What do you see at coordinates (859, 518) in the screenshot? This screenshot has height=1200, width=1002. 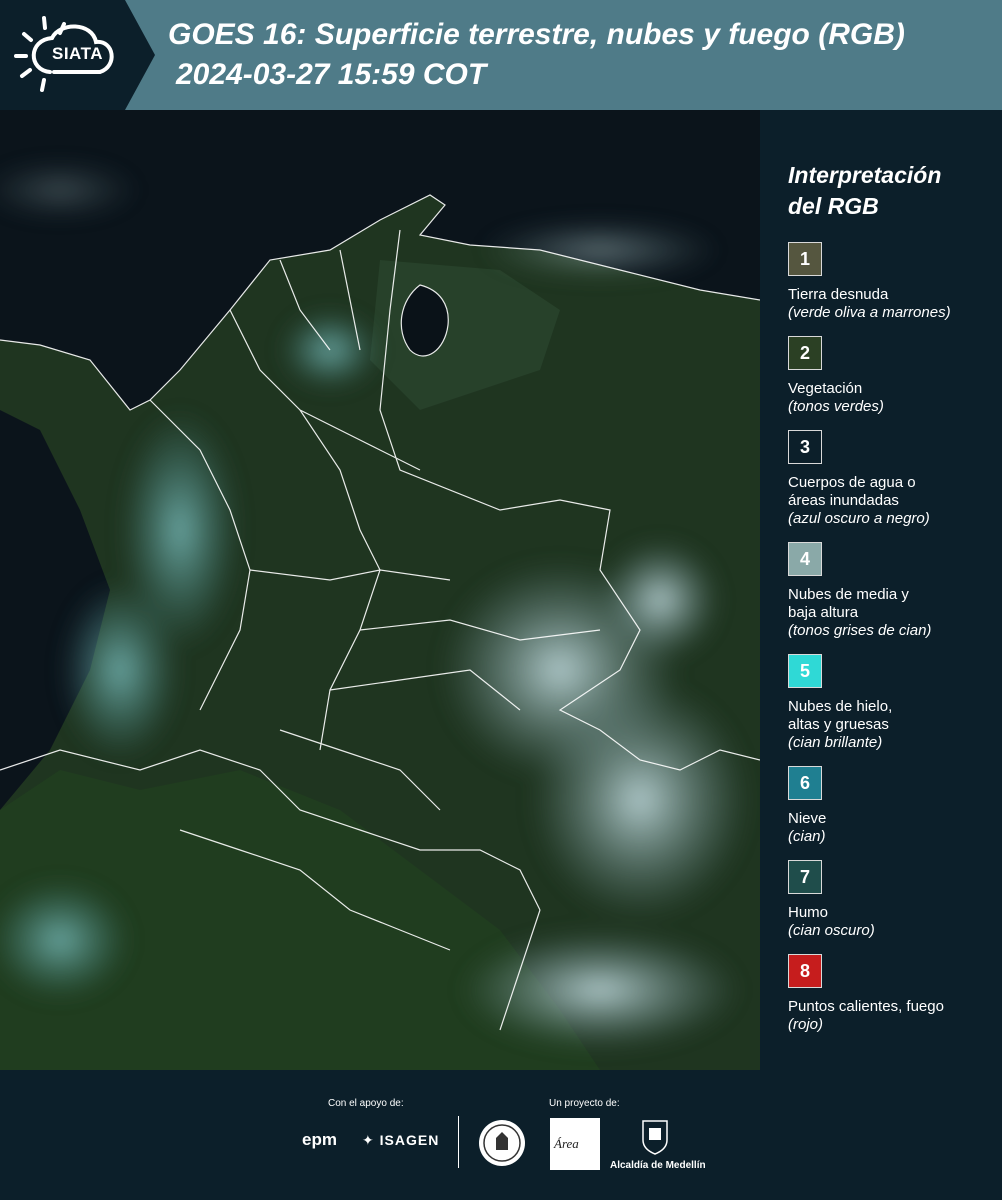 I see `legend-note: (azul oscuro a negro)` at bounding box center [859, 518].